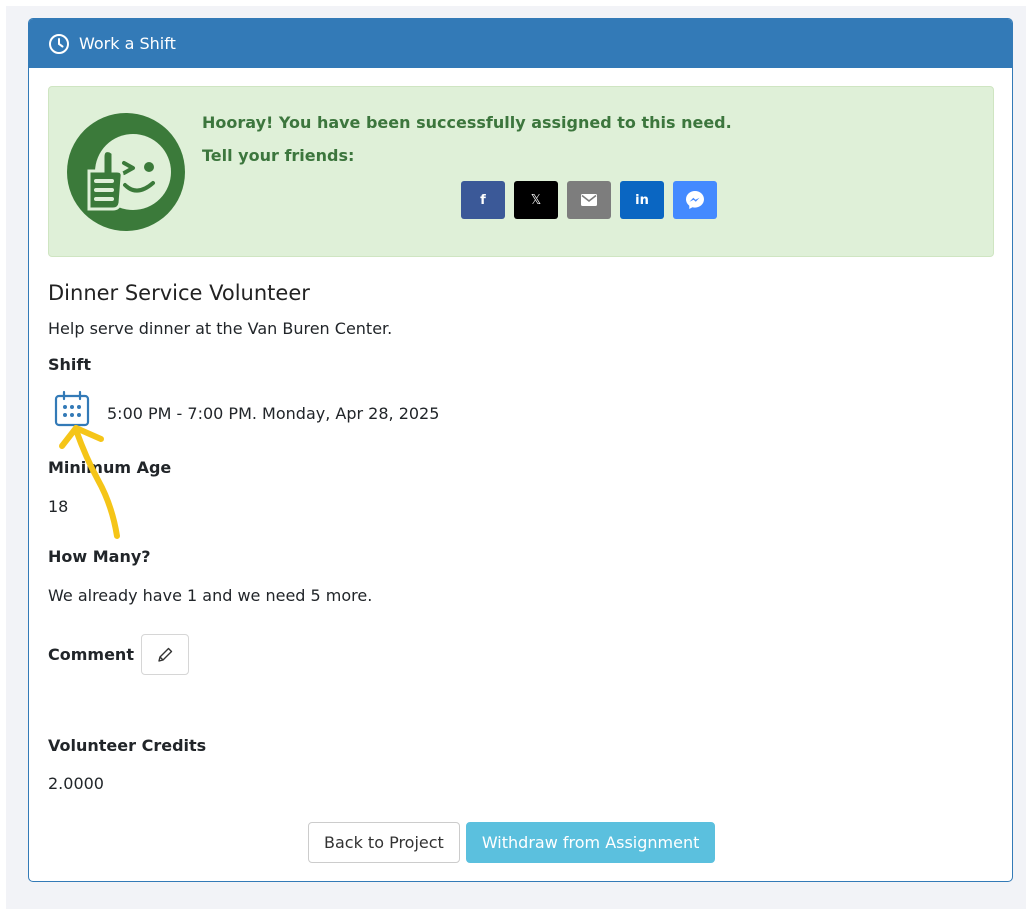  I want to click on calendar-icon, so click(72, 409).